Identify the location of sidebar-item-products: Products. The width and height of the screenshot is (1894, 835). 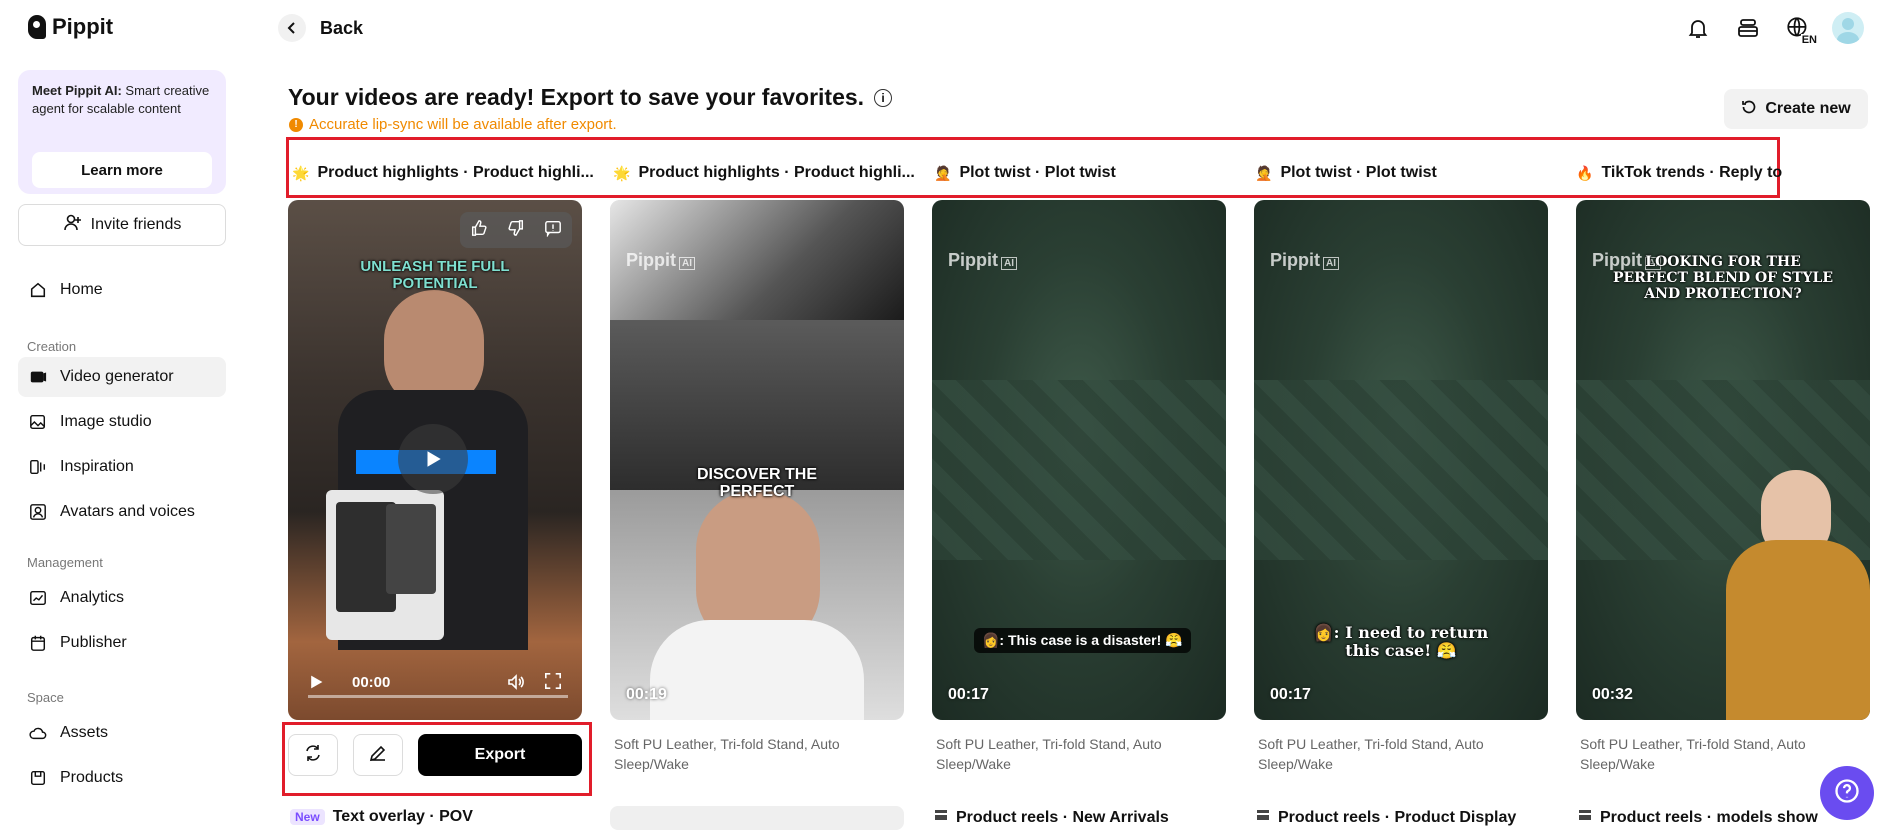
(122, 778).